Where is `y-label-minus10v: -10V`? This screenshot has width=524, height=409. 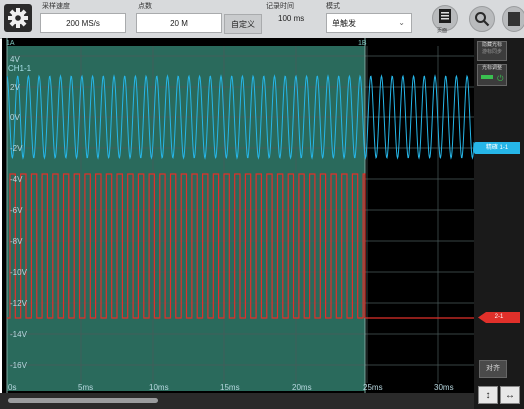
y-label-minus10v: -10V is located at coordinates (19, 272).